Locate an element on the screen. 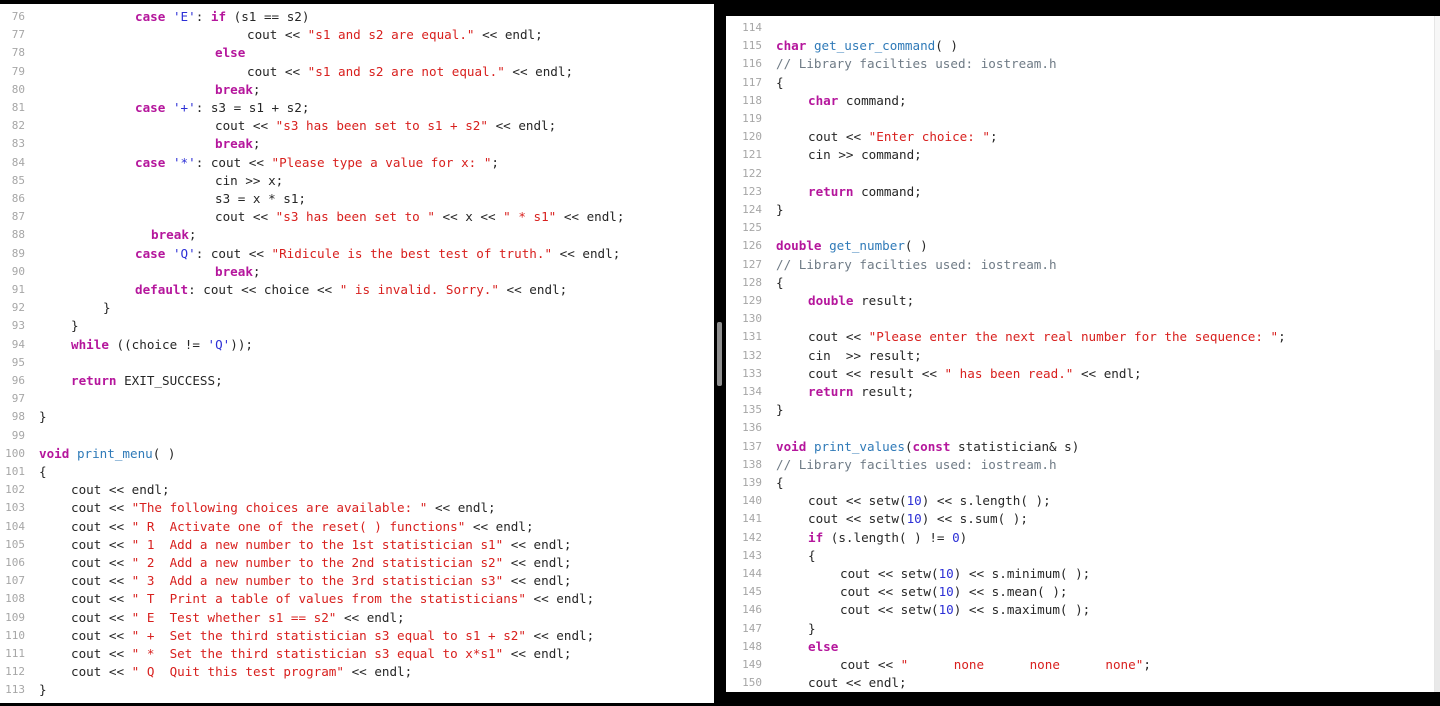  code-line: 78 else is located at coordinates (357, 53).